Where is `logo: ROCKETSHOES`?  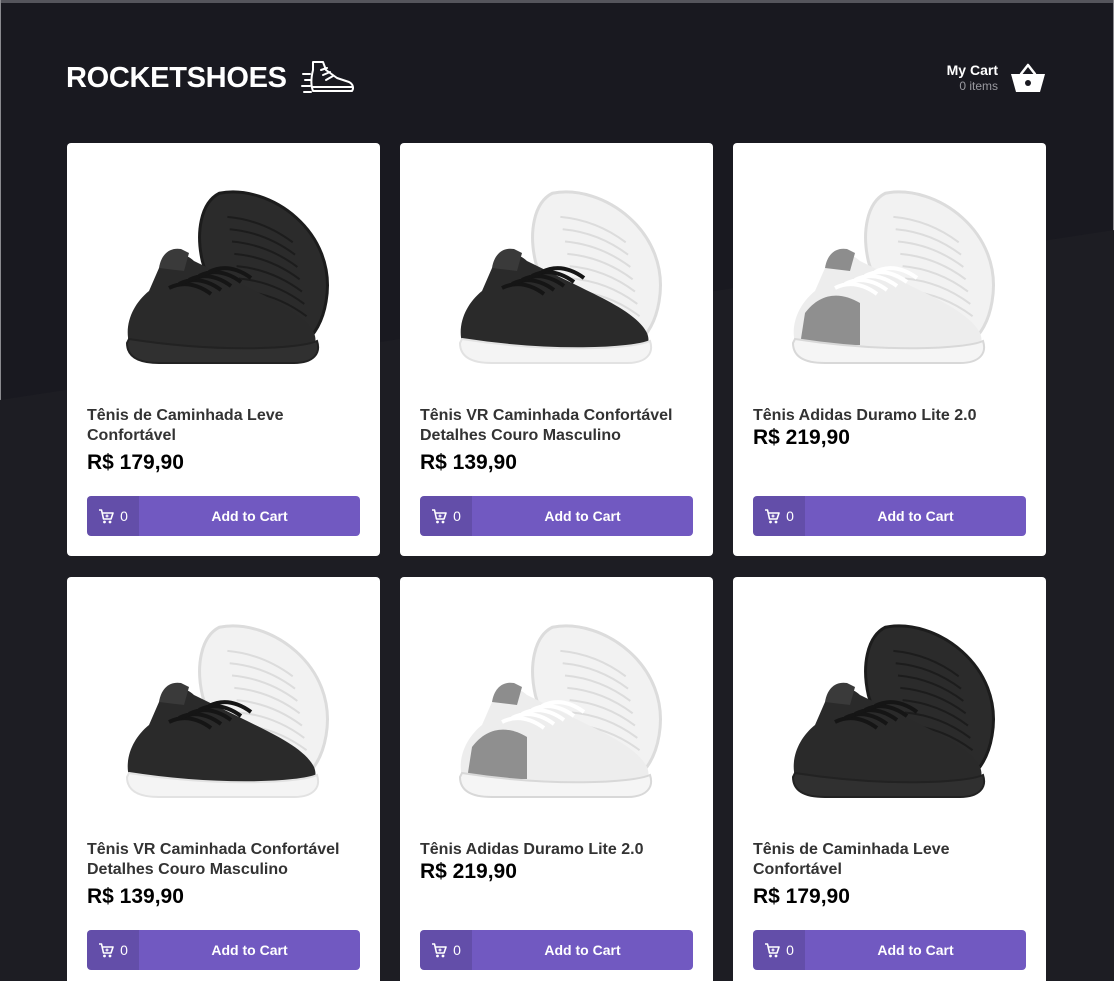
logo: ROCKETSHOES is located at coordinates (210, 78).